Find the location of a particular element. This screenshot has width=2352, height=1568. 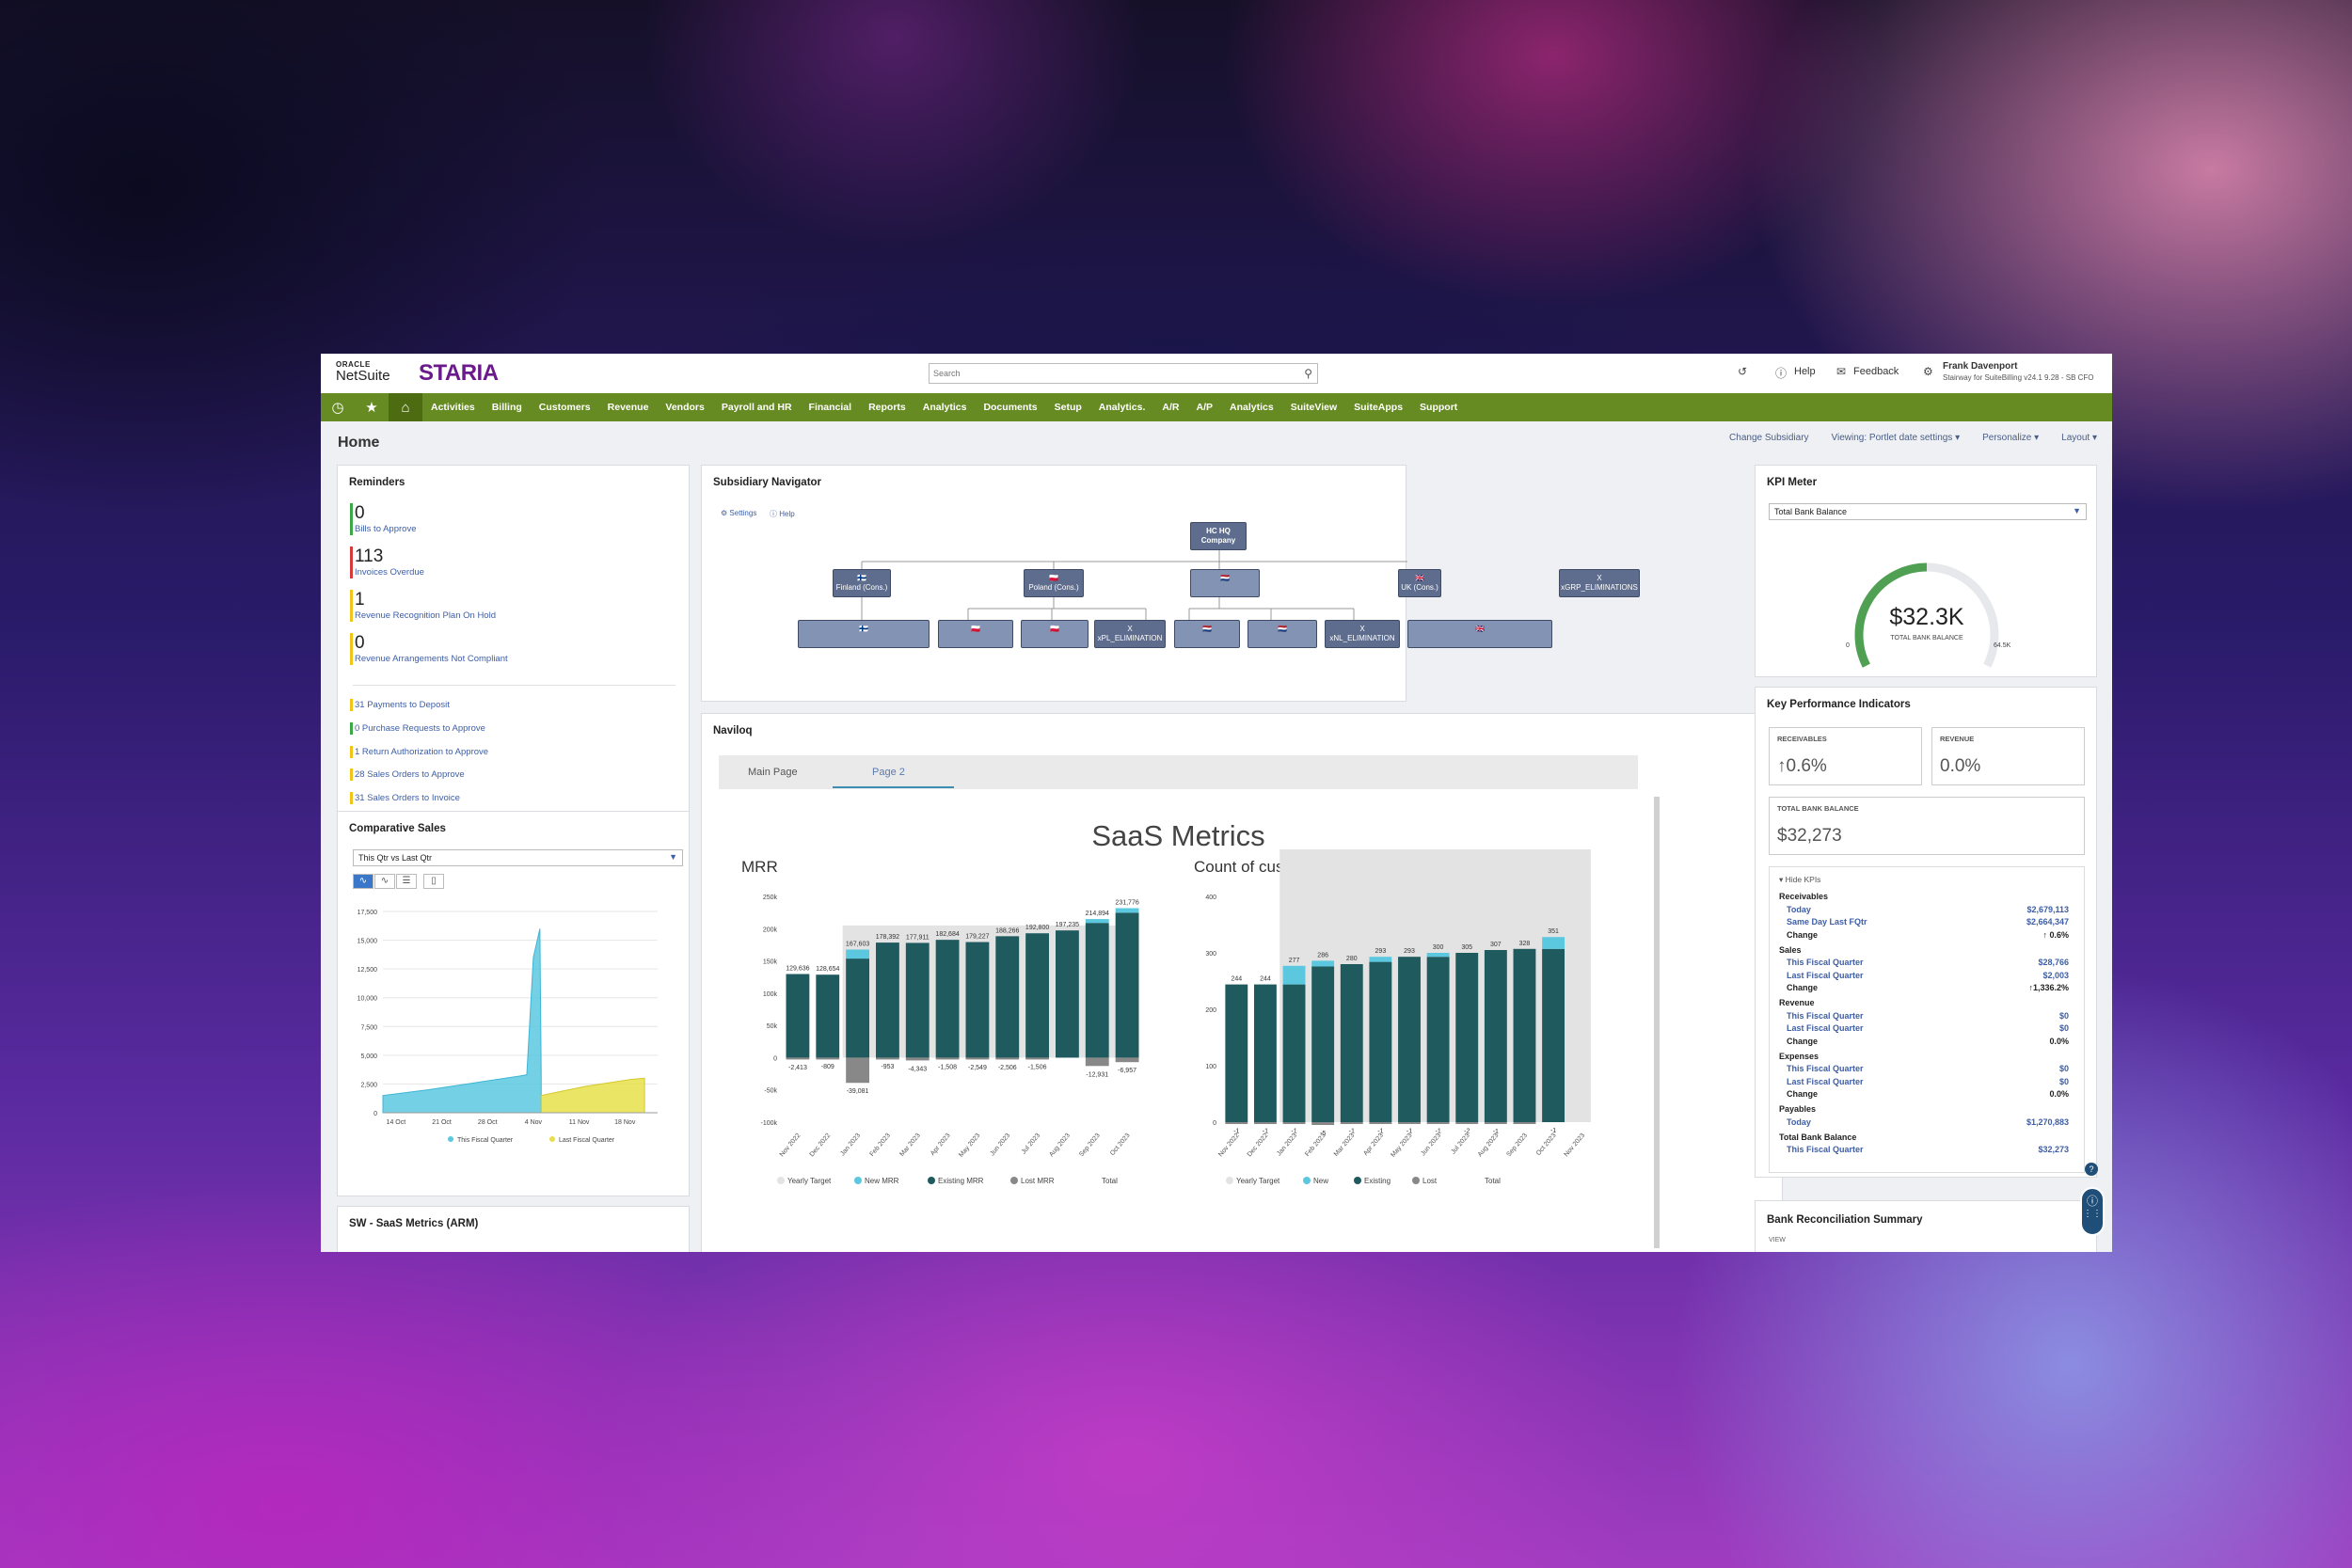

org-node-poland: 🇵🇱 Poland (Cons.) is located at coordinates (1054, 583).